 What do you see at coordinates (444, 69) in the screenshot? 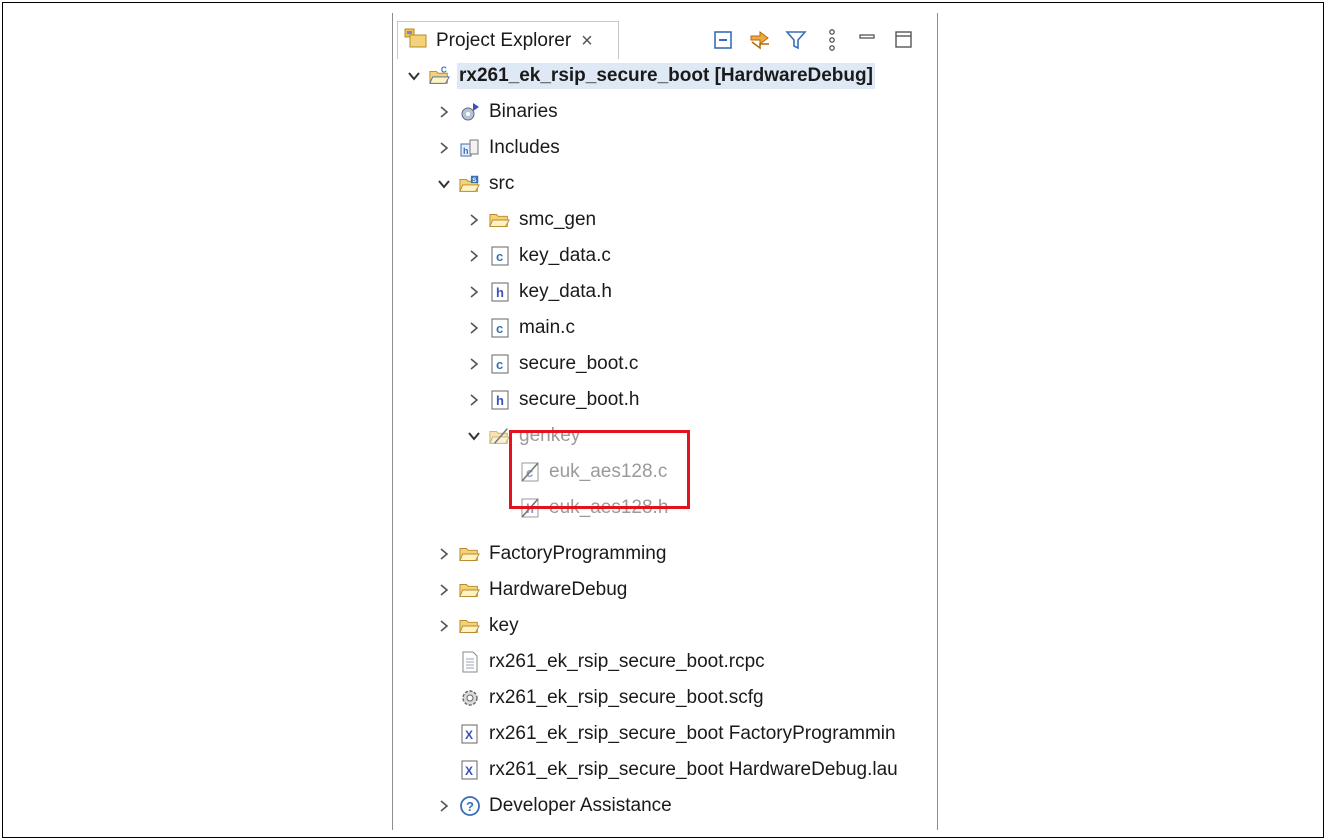
I see `svg-text: C` at bounding box center [444, 69].